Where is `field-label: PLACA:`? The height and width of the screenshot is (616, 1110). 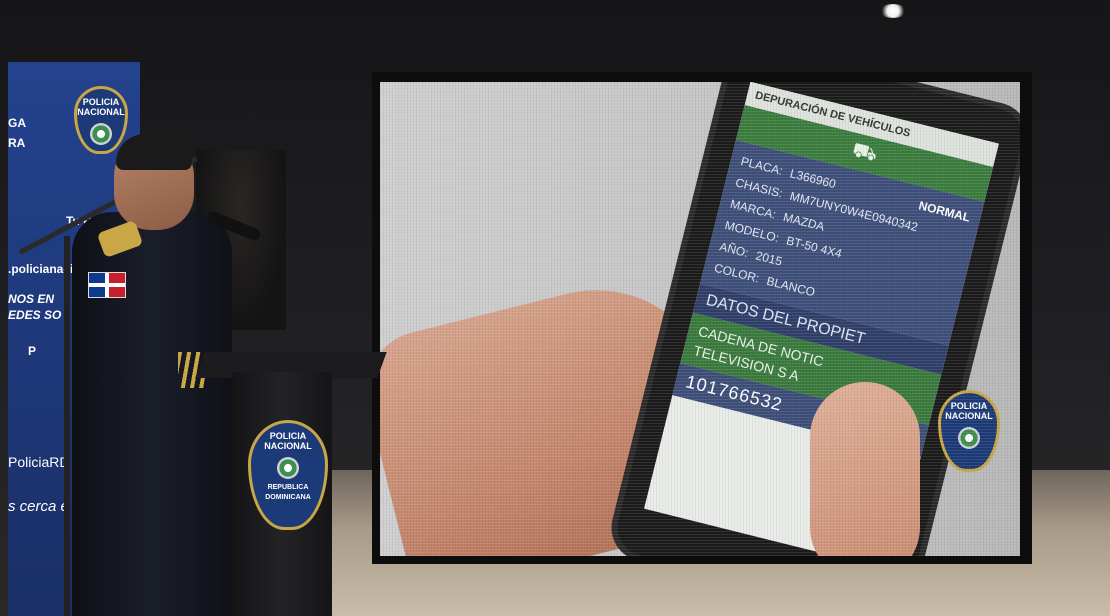
field-label: PLACA: is located at coordinates (762, 166).